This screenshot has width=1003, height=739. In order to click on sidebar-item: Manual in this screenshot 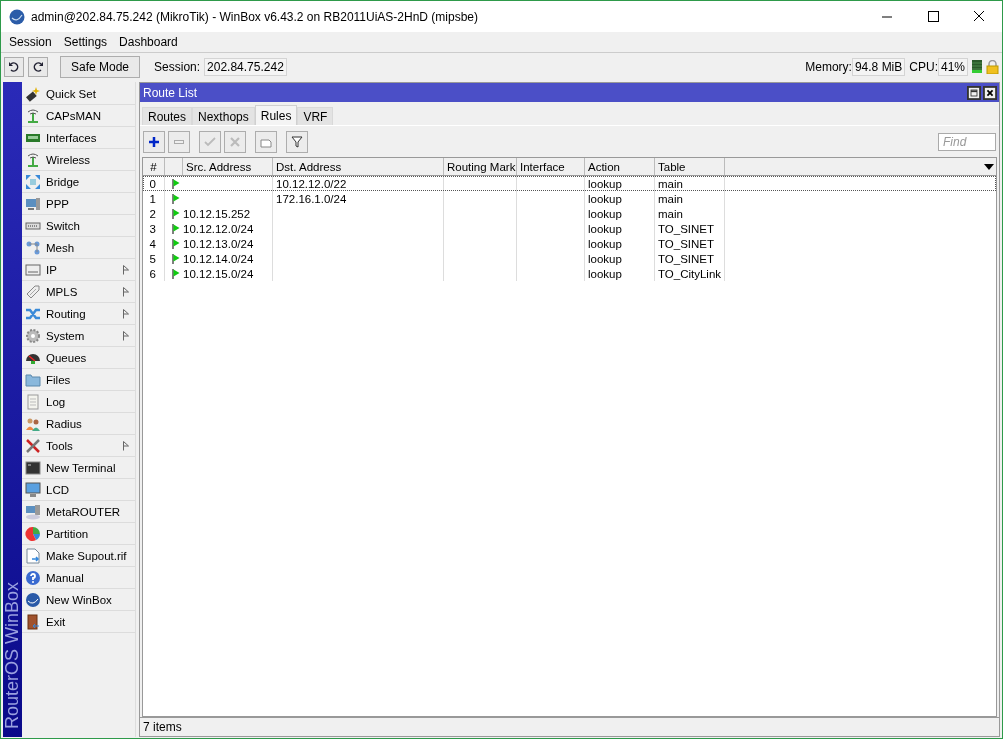, I will do `click(78, 578)`.